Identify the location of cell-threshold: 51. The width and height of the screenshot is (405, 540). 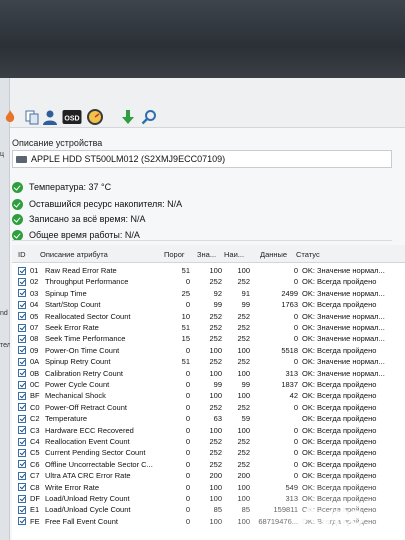
(185, 270).